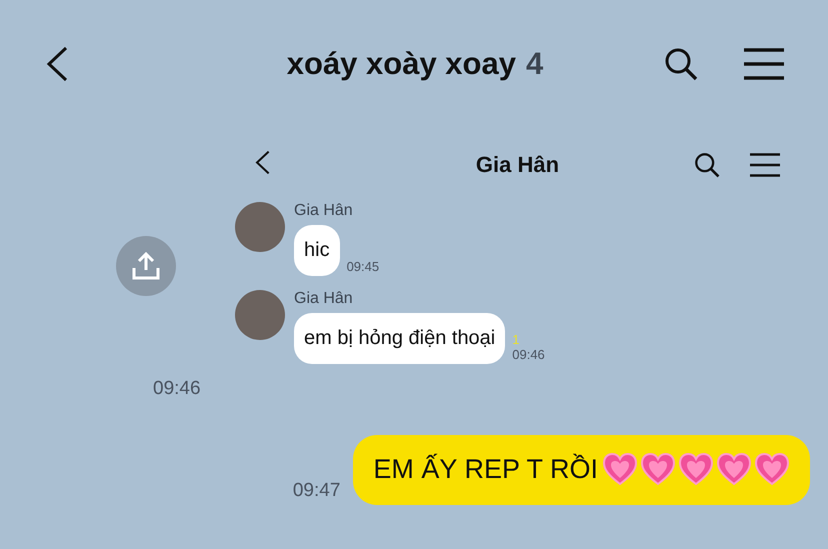 Image resolution: width=828 pixels, height=549 pixels. What do you see at coordinates (363, 266) in the screenshot?
I see `message-time: 09:45` at bounding box center [363, 266].